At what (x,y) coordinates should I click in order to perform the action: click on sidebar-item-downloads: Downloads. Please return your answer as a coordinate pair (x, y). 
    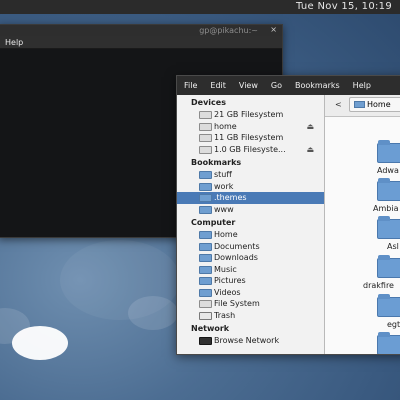
    Looking at the image, I should click on (250, 258).